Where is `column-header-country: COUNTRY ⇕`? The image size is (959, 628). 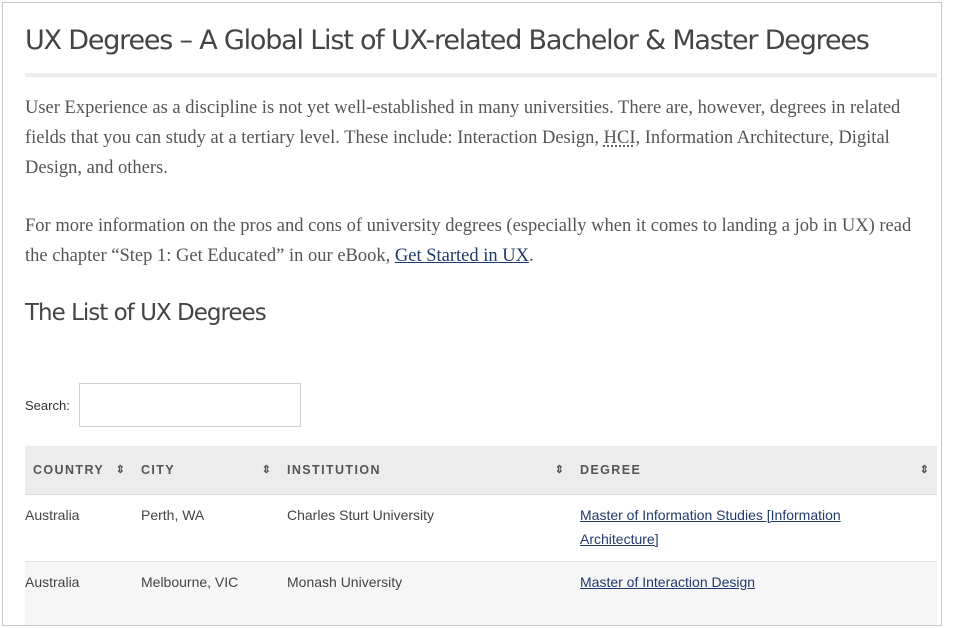
column-header-country: COUNTRY ⇕ is located at coordinates (79, 470).